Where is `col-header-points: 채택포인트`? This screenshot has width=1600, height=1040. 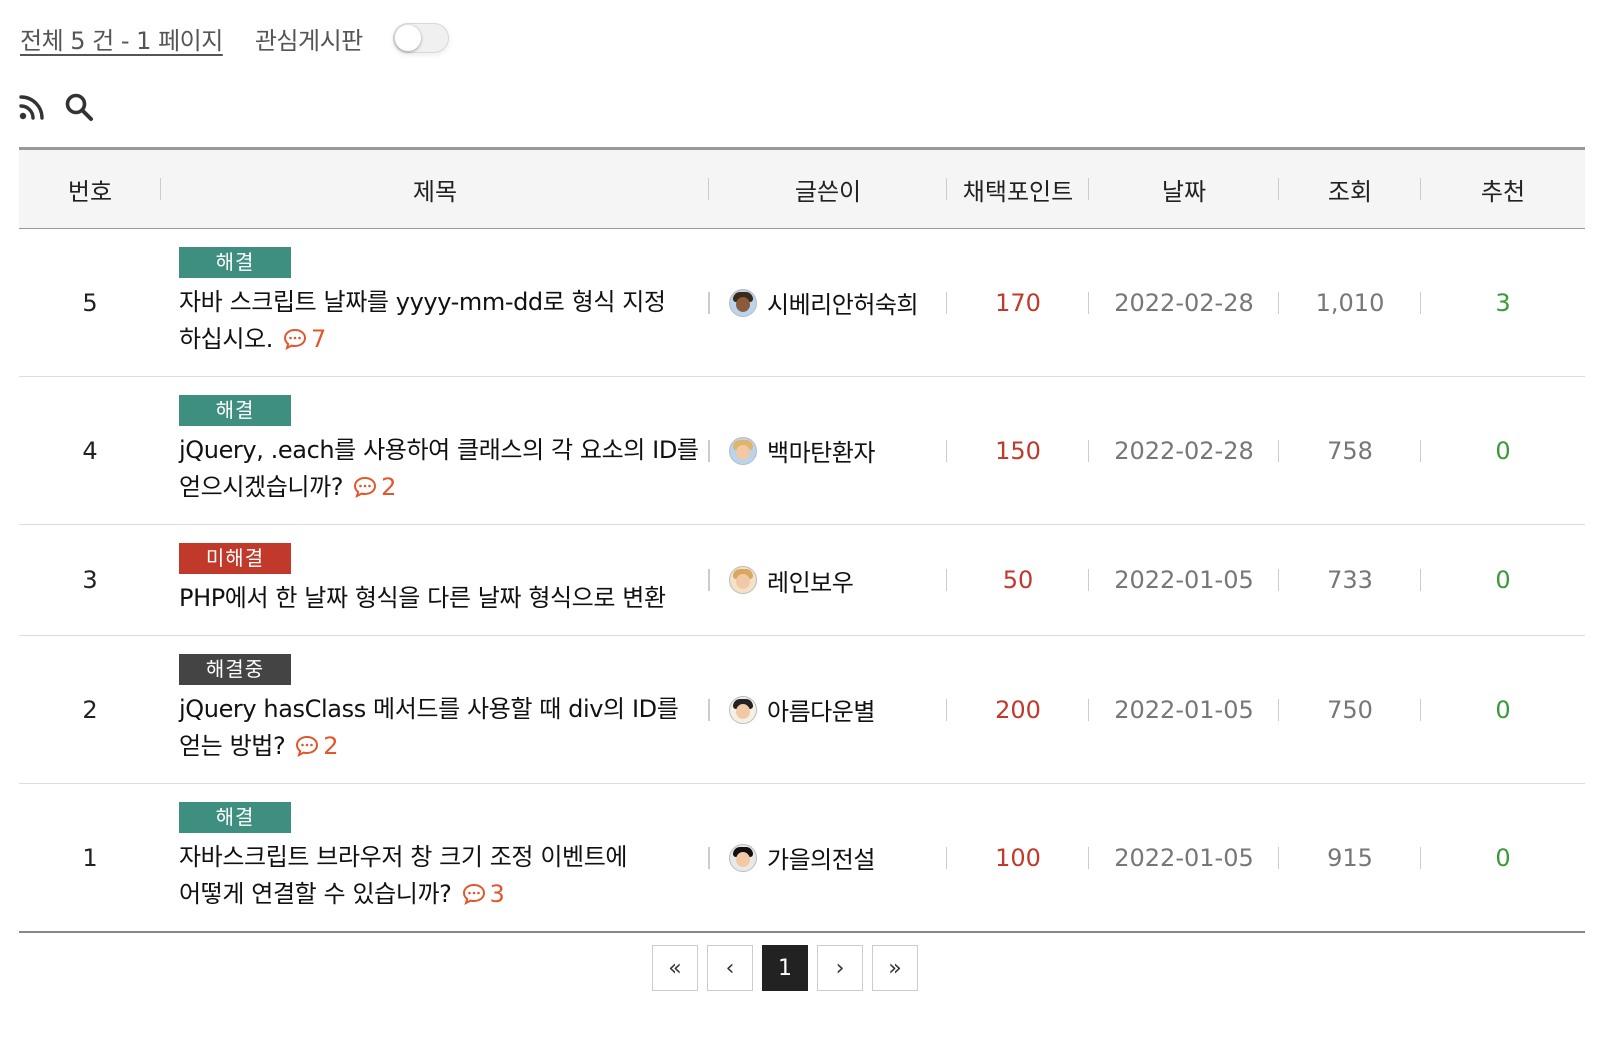 col-header-points: 채택포인트 is located at coordinates (1018, 188).